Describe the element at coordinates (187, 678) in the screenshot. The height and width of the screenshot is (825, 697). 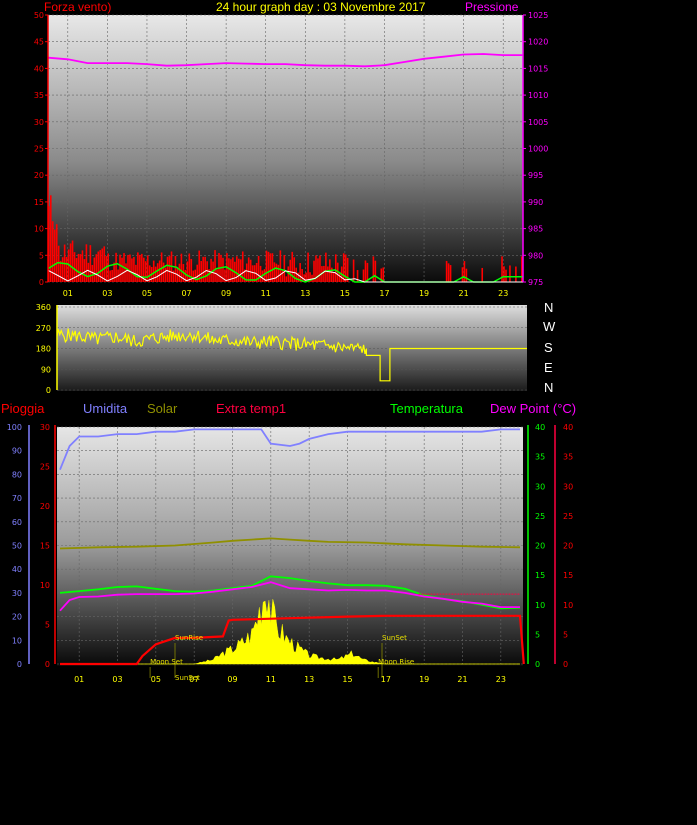
I see `sunset-marker-early: SunSet` at that location.